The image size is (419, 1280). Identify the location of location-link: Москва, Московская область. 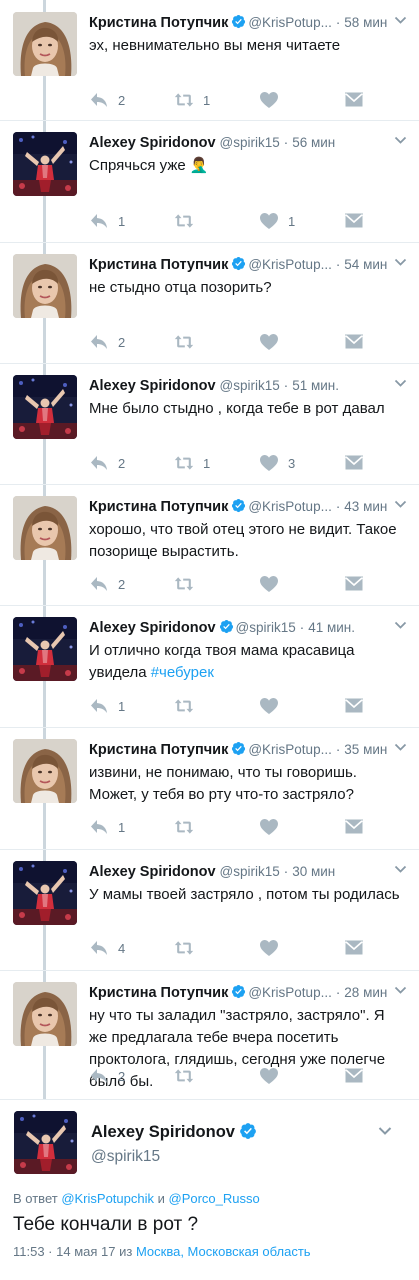
(223, 1251).